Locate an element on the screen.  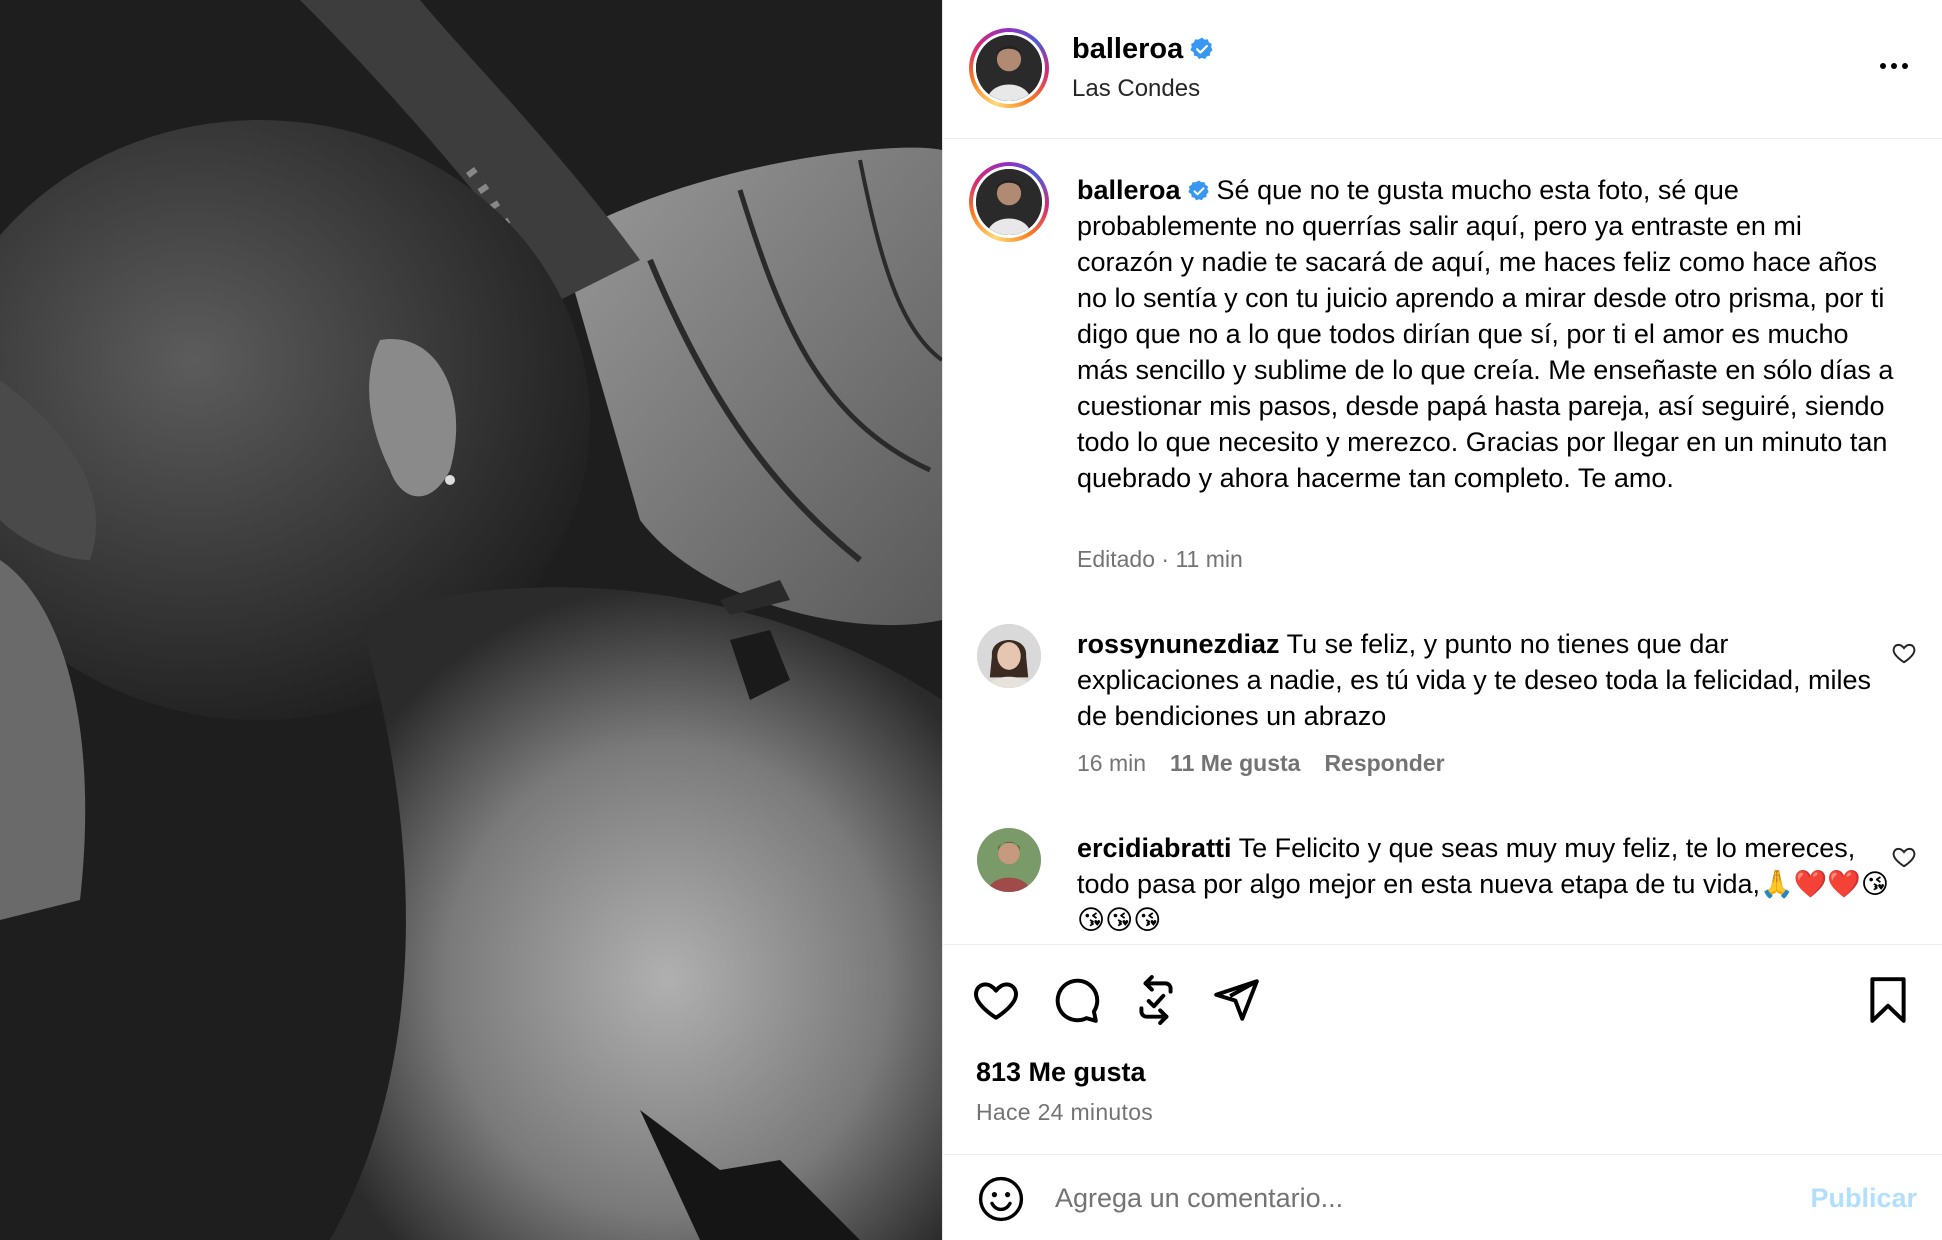
comment-meta: 16 min 11 Me gusta Responder is located at coordinates (1261, 763).